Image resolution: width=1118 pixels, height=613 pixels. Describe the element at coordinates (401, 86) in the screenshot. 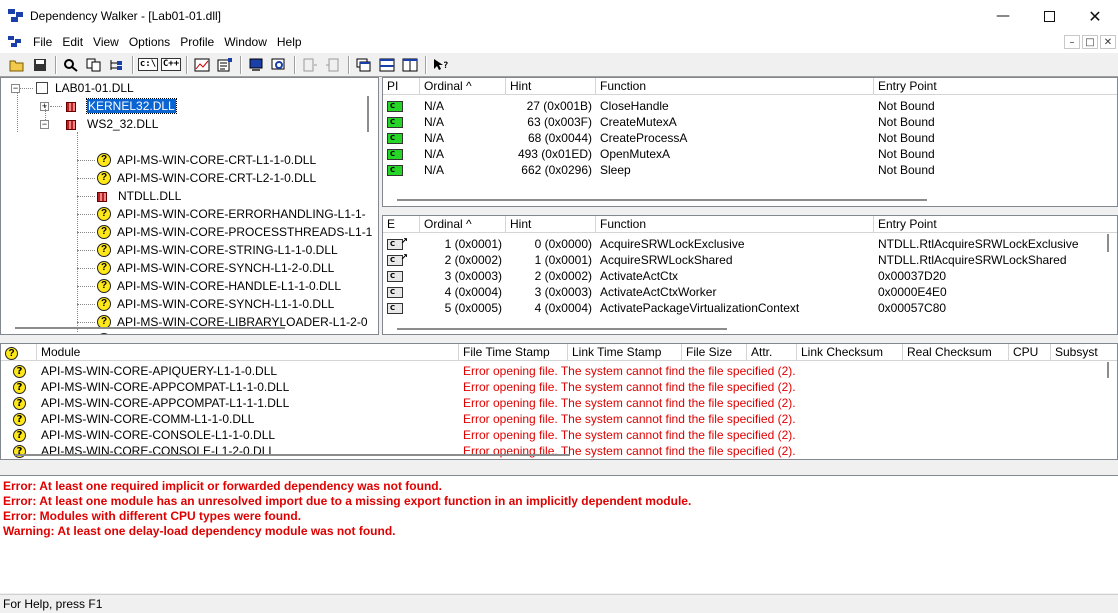

I see `column-header-pi: PI` at that location.